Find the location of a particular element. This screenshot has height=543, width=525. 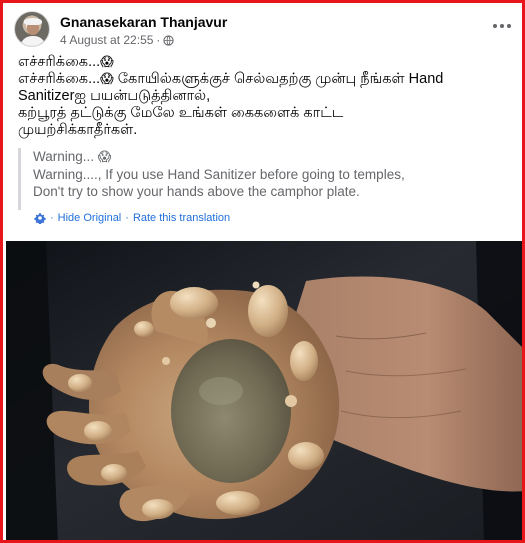

body-line-5: முயற்சிக்காதீர்கள். is located at coordinates (78, 130).